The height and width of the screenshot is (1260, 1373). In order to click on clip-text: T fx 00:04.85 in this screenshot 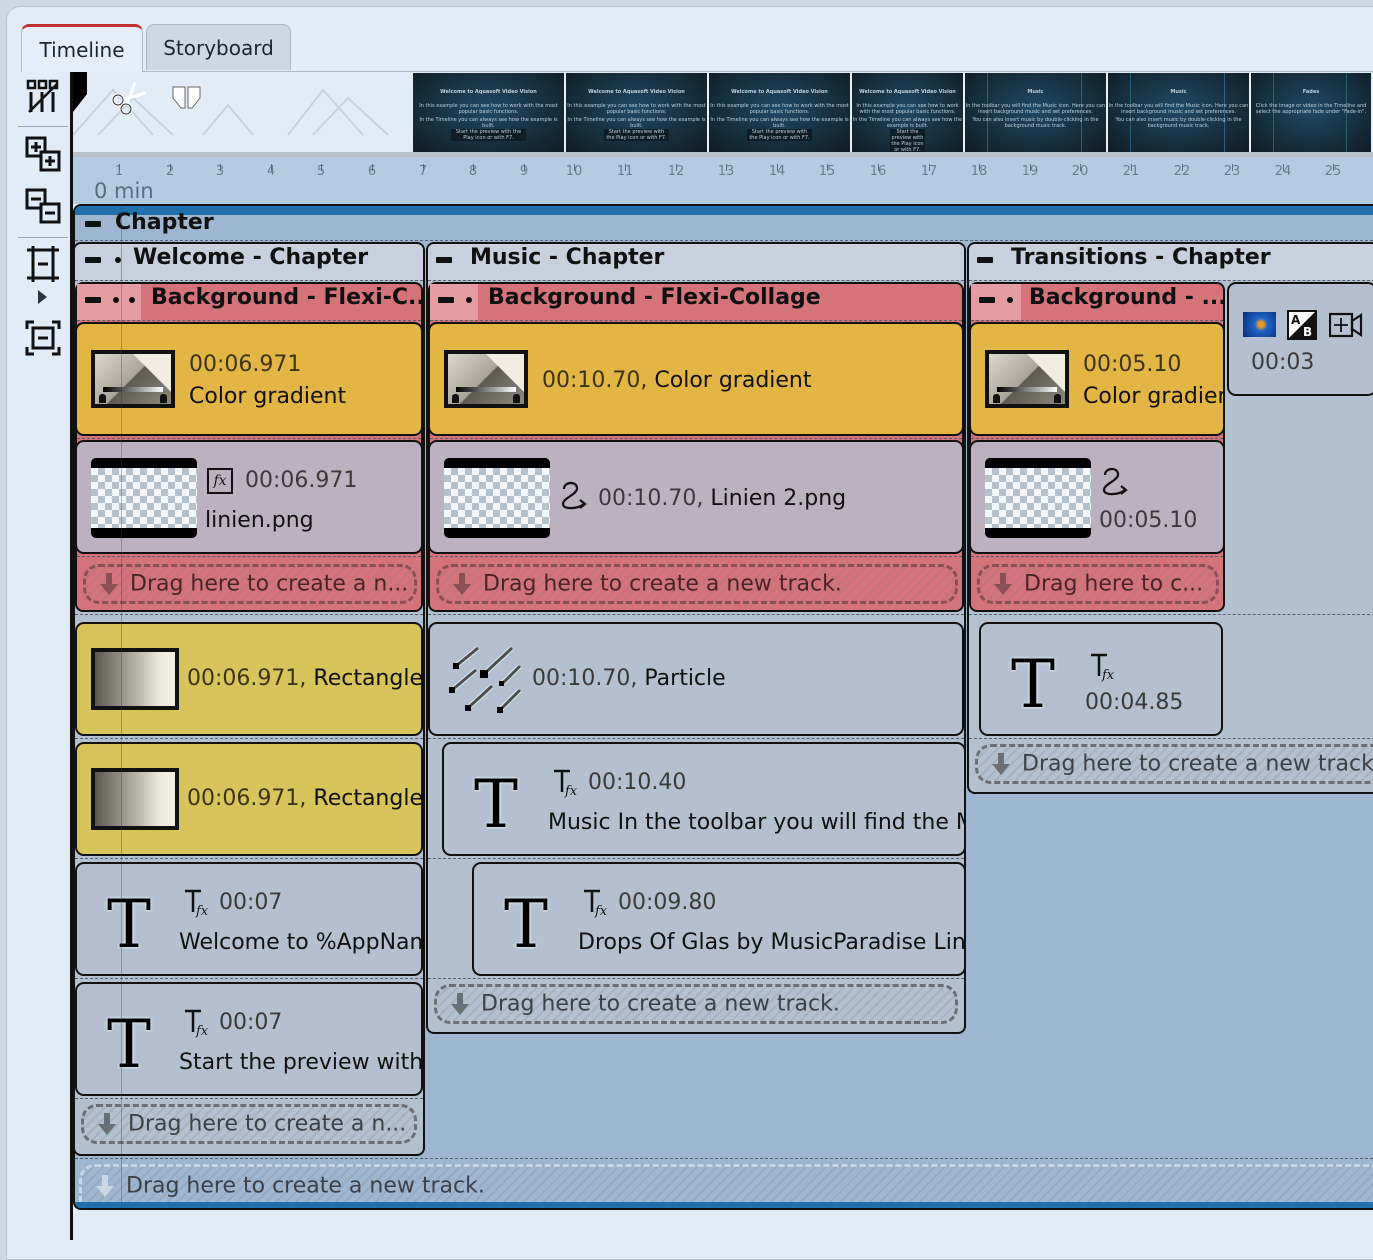, I will do `click(1101, 679)`.